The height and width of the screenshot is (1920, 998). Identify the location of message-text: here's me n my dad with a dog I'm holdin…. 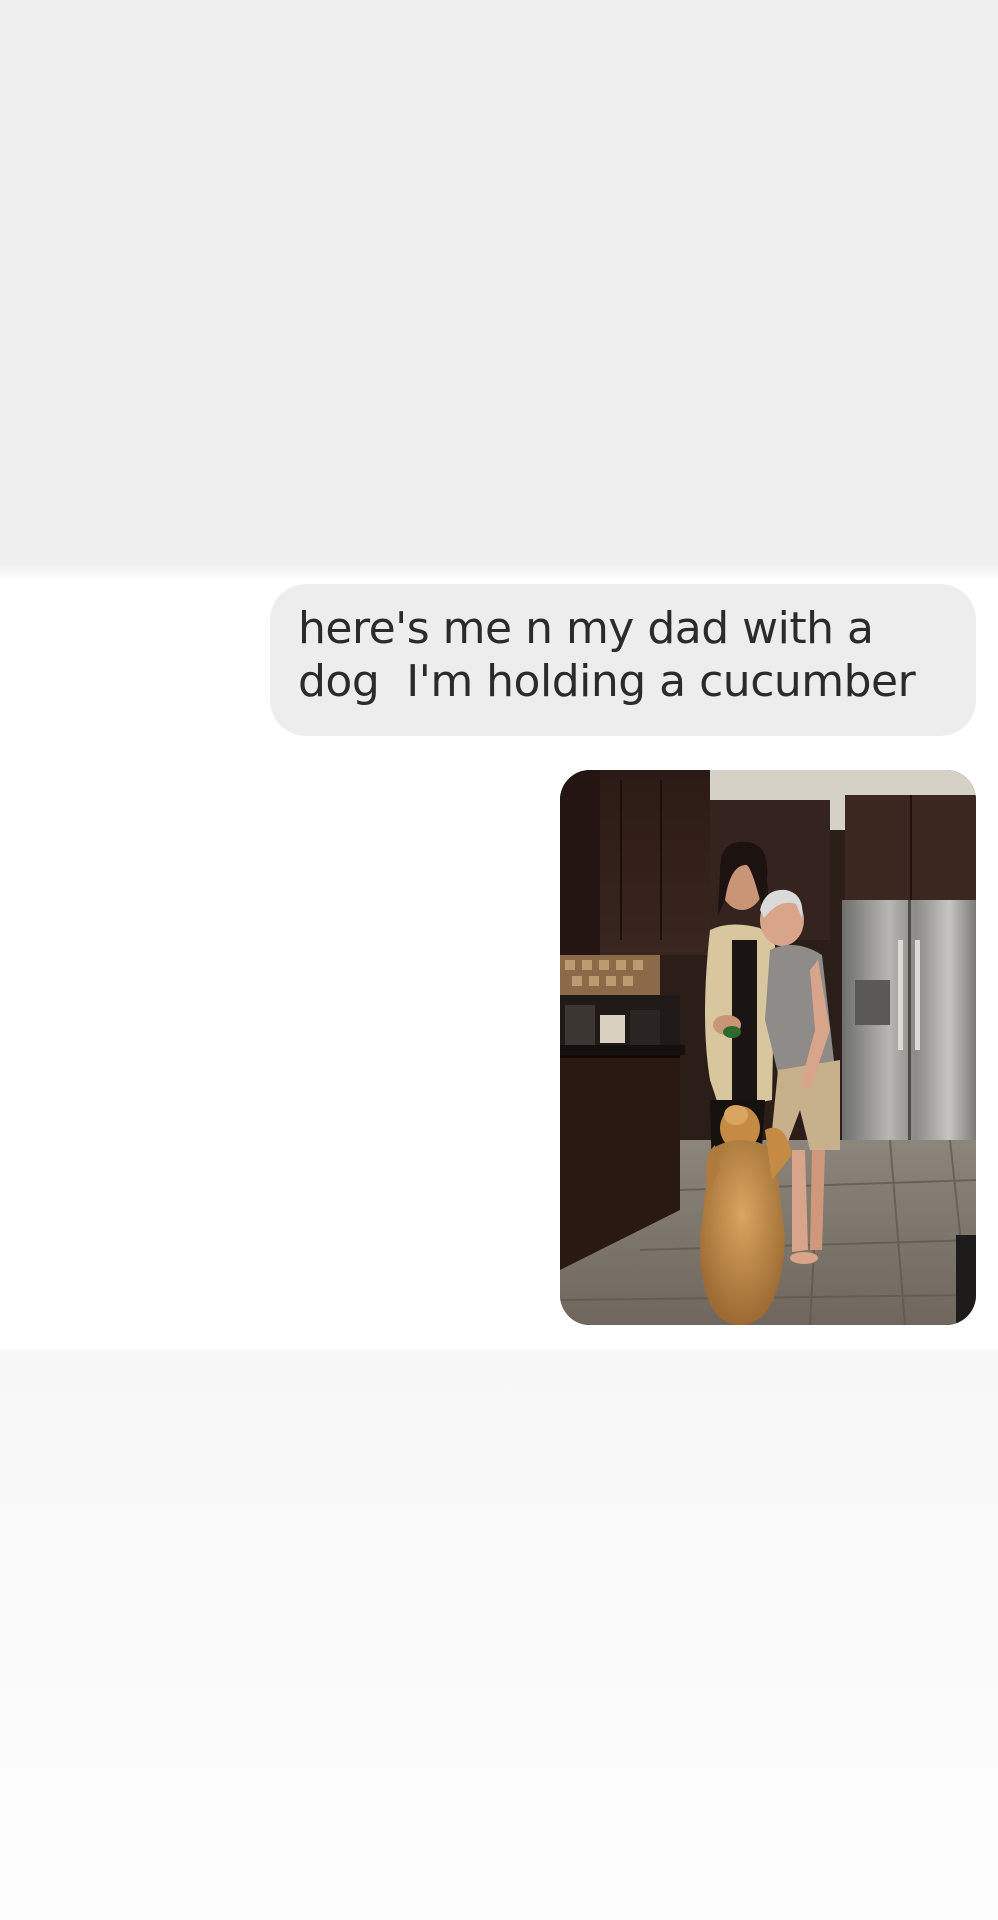
(607, 655).